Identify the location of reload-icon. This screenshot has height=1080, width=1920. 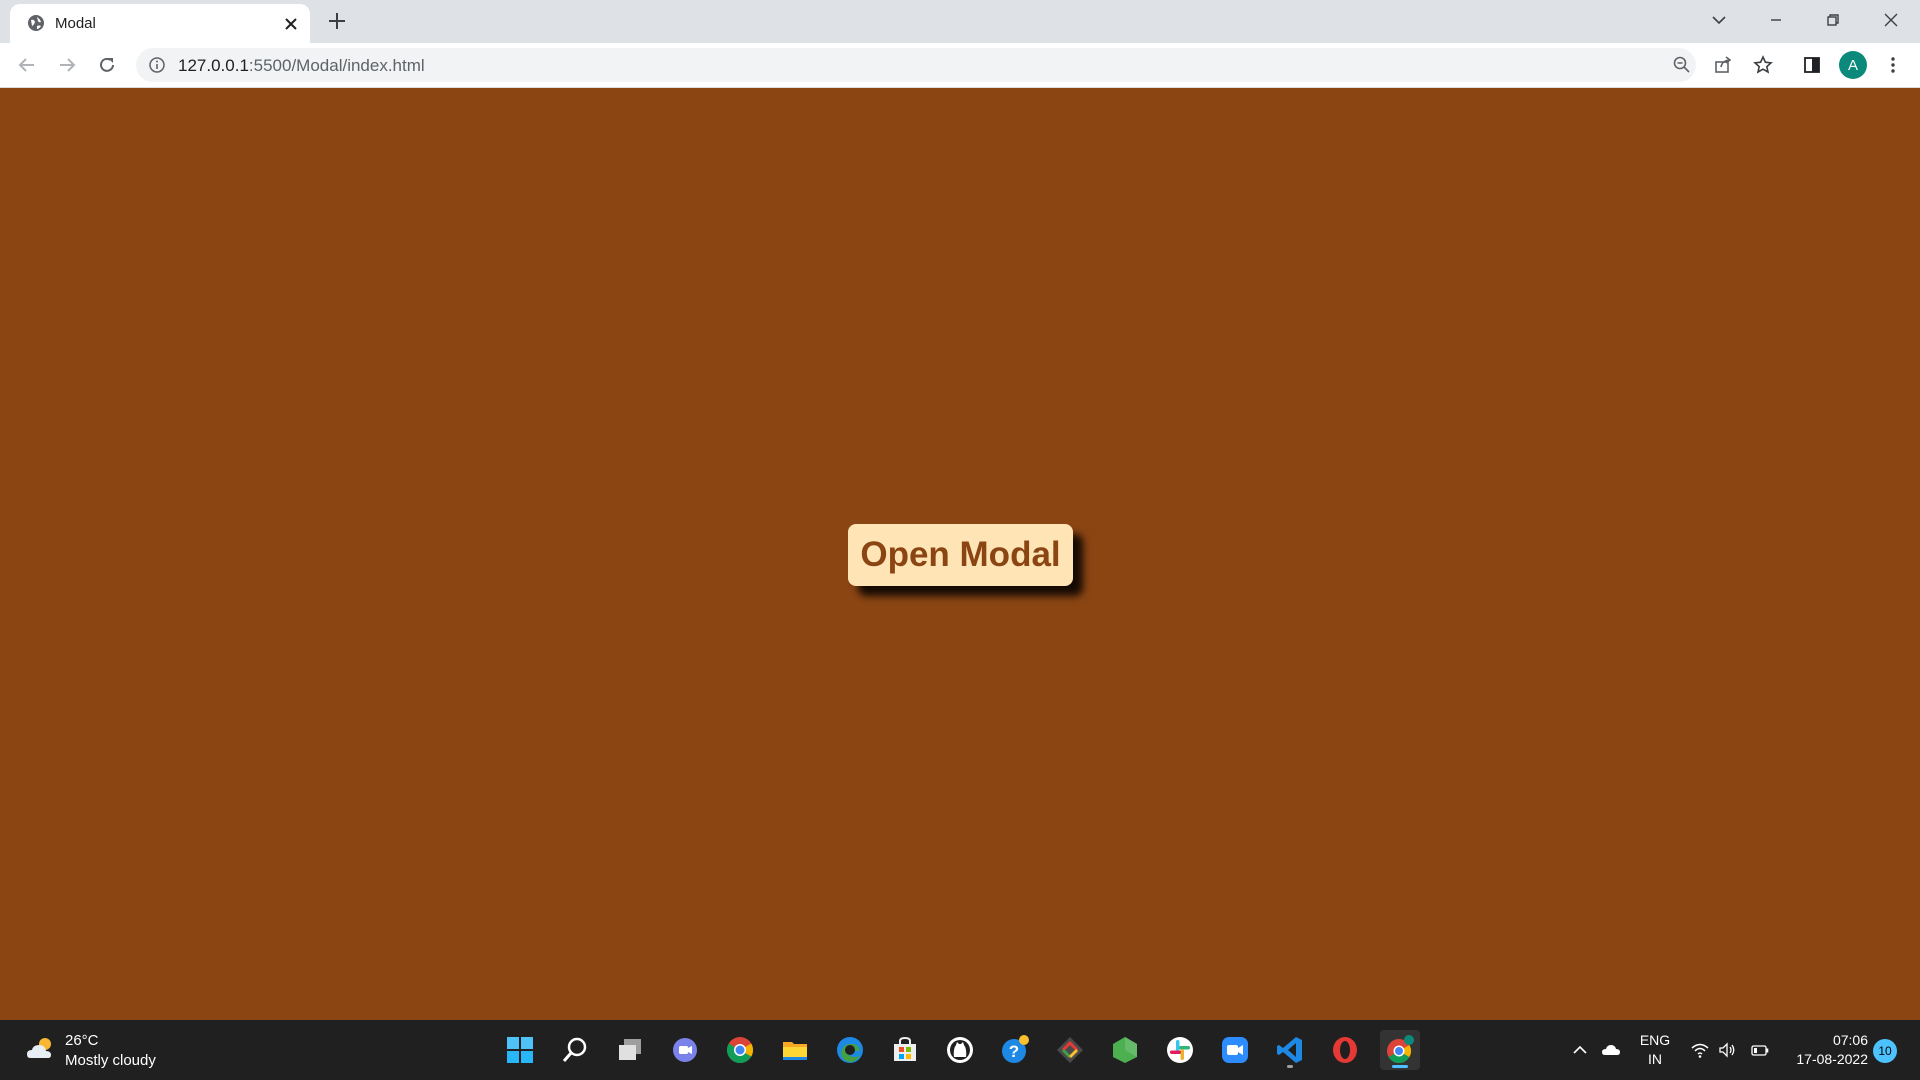
(107, 65).